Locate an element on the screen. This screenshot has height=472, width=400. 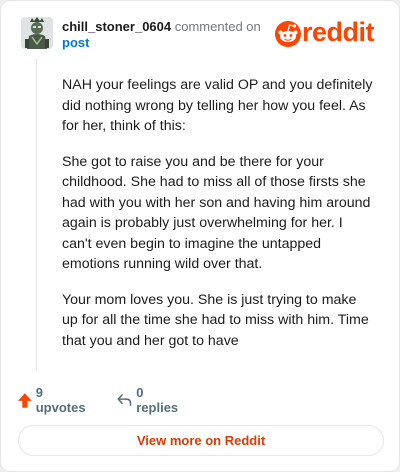
brand-wordmark: reddit is located at coordinates (338, 32).